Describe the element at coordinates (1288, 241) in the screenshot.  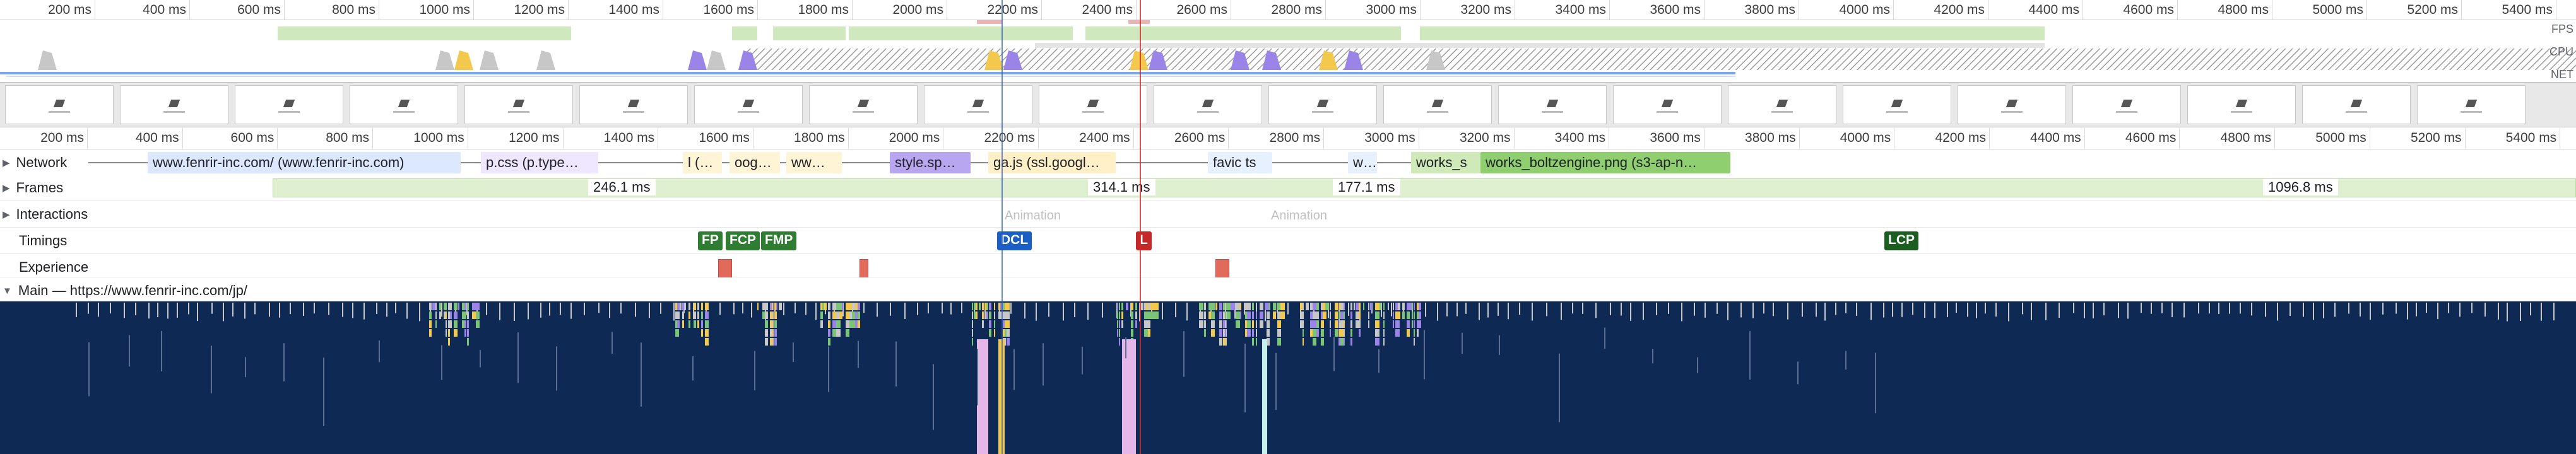
I see `timings-track: Timings FP FCP FMP DCL L LCP` at that location.